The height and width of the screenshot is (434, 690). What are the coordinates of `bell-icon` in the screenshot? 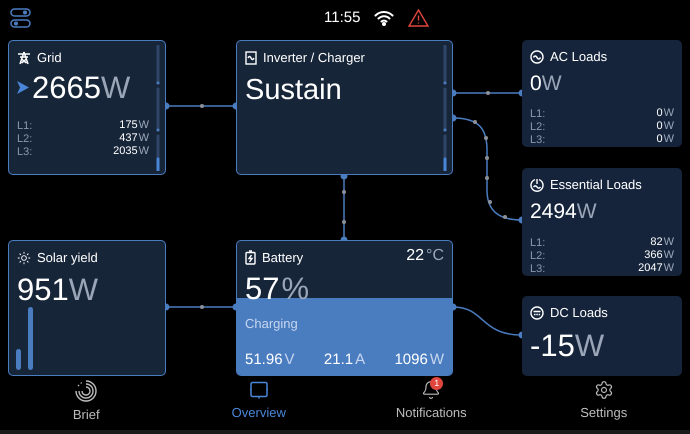 It's located at (431, 390).